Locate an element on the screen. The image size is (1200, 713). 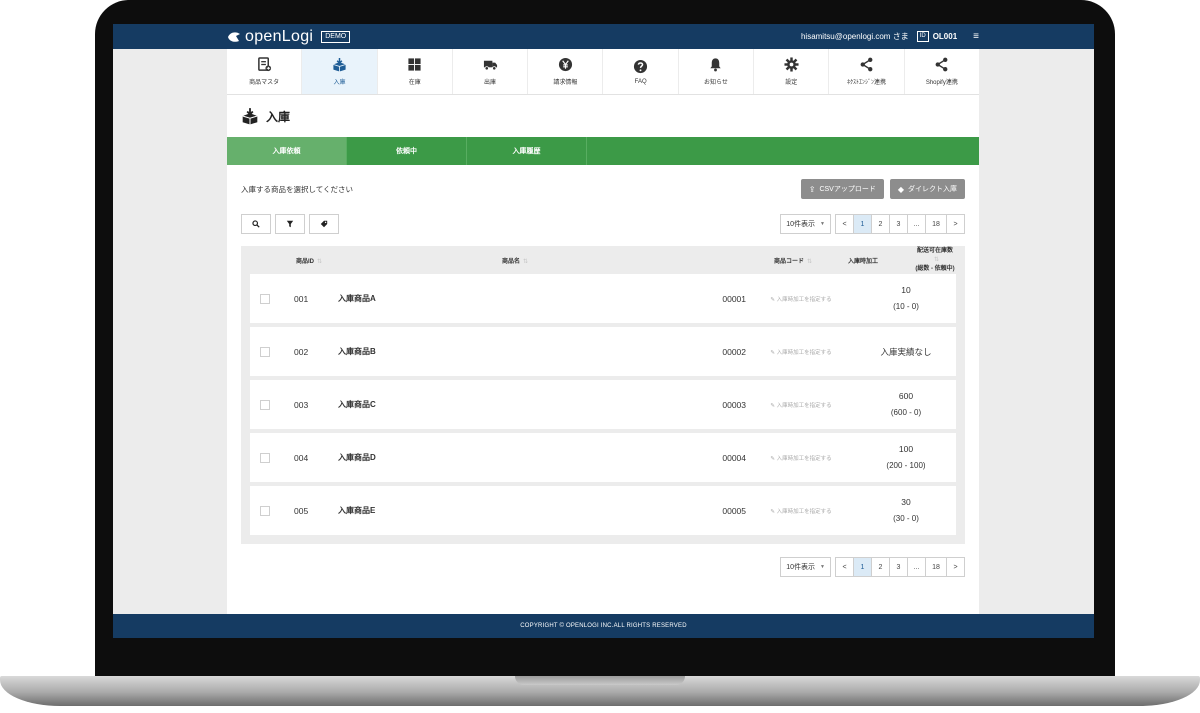
pagination-bottom: 10件表示 ▼ < 1 2 3 ... 18 > is located at coordinates (603, 560).